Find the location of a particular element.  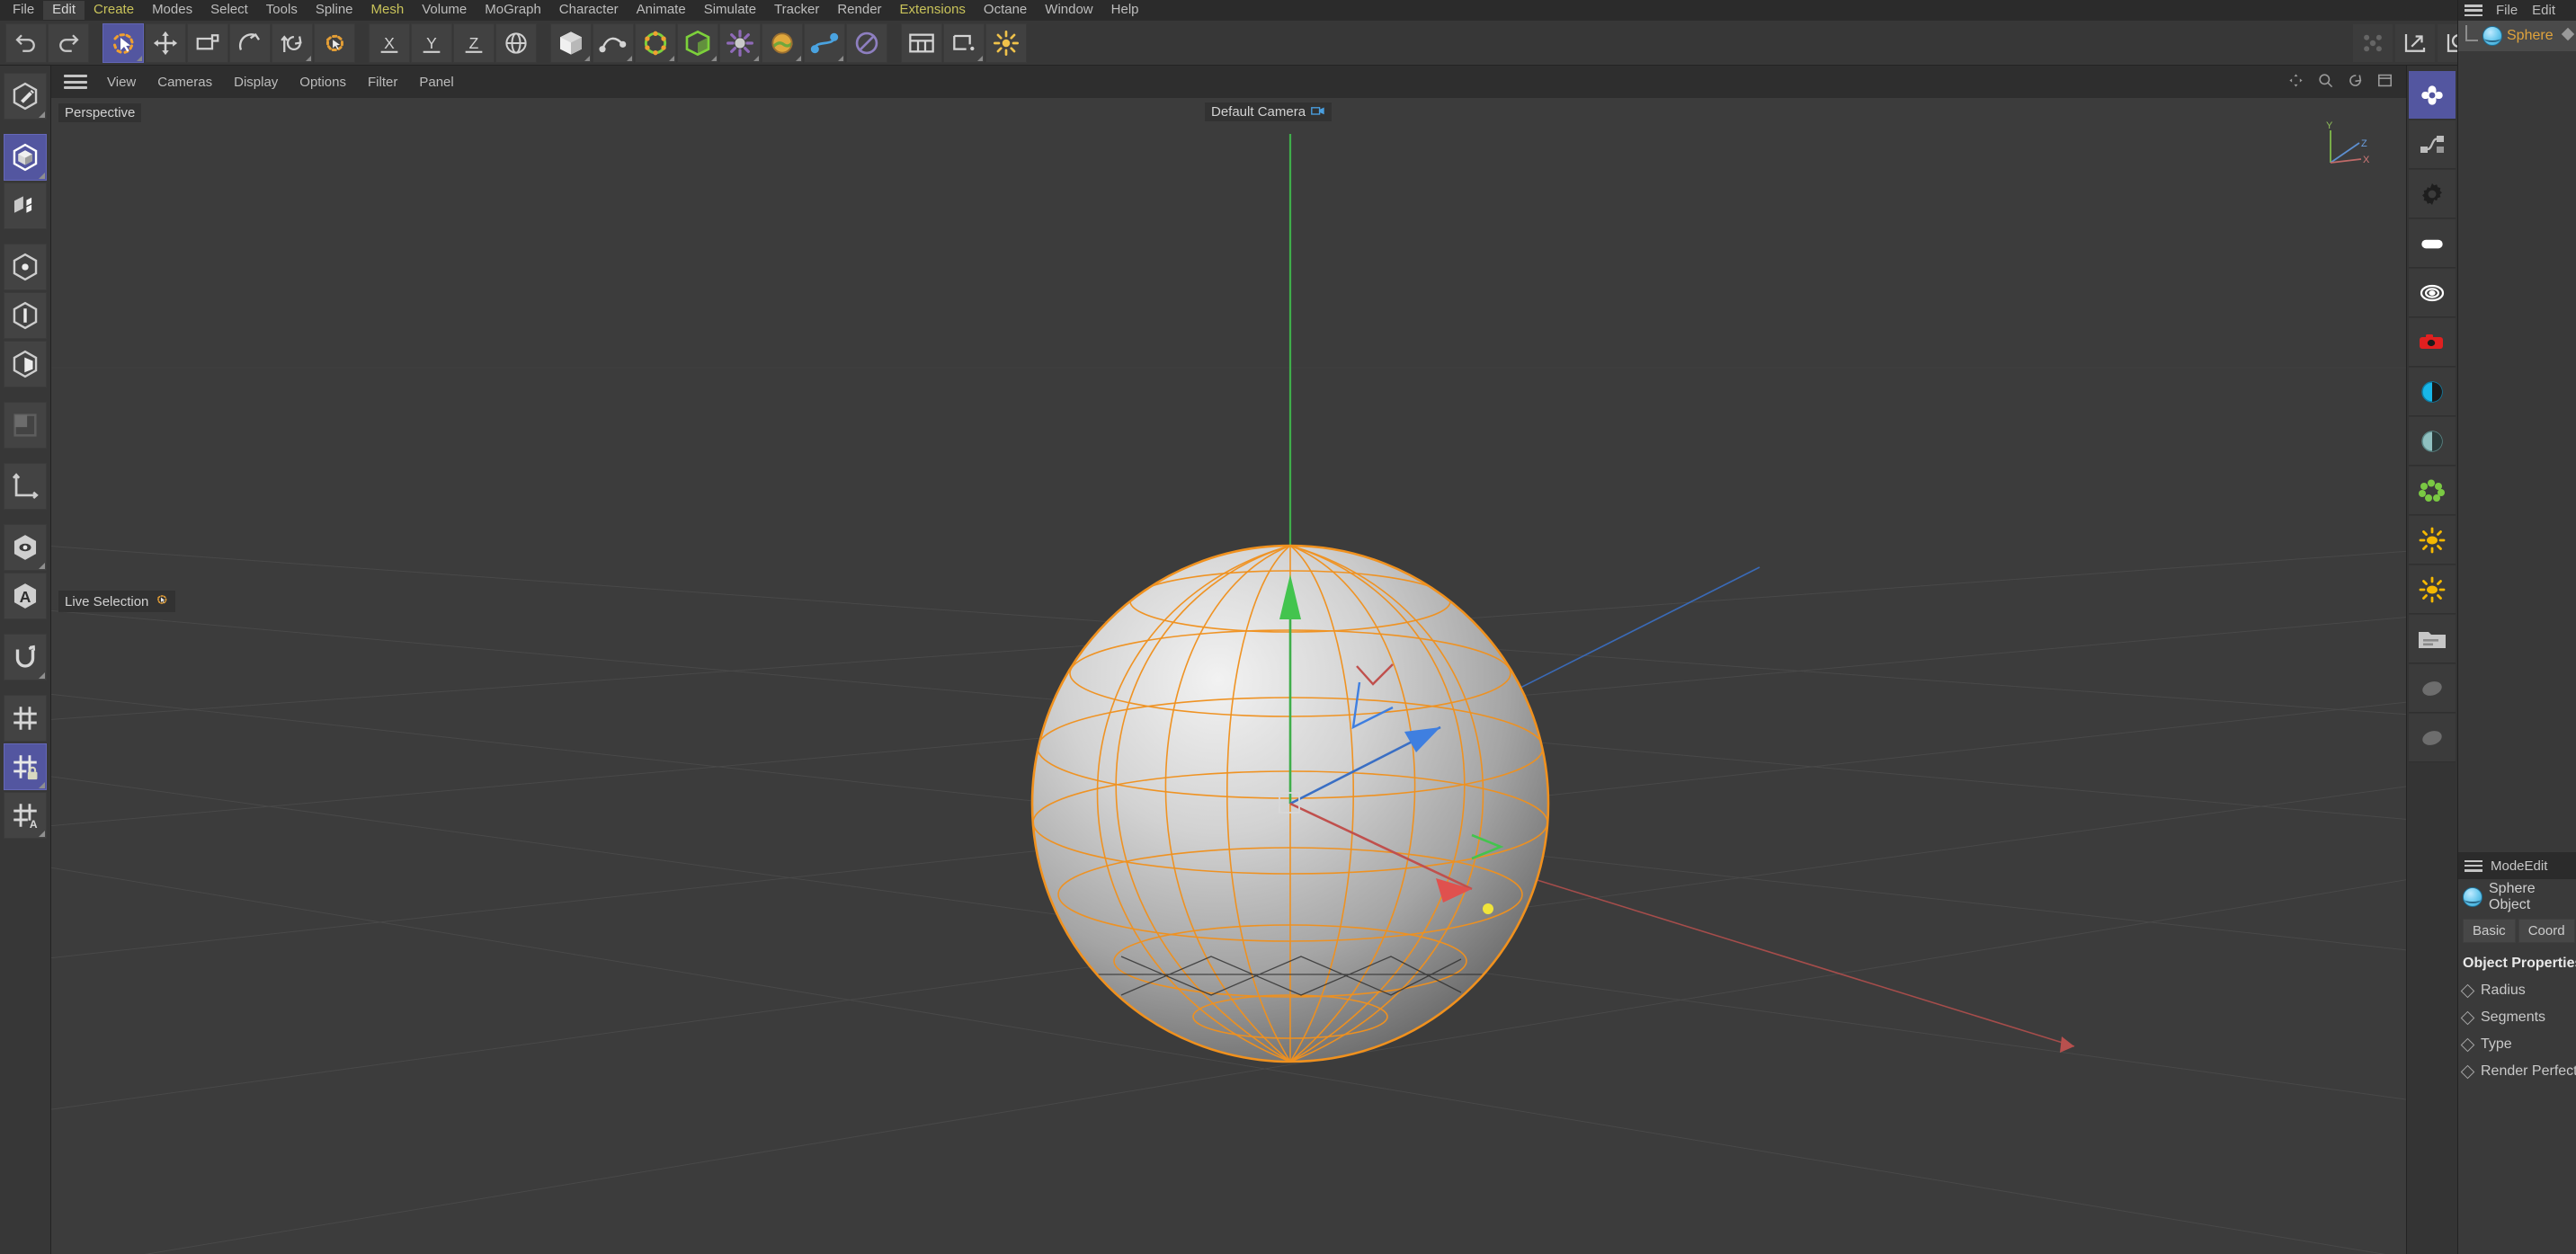

viewport-menu-view: View is located at coordinates (122, 82).